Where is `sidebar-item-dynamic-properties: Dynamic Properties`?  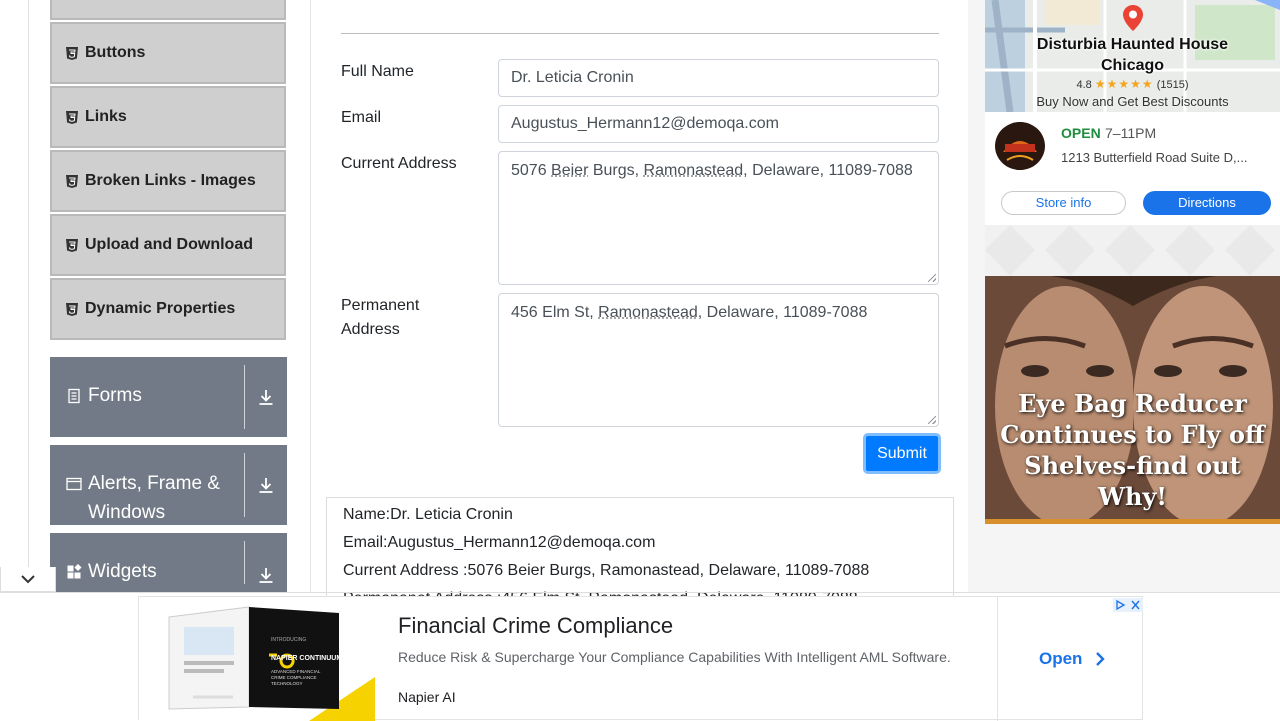 sidebar-item-dynamic-properties: Dynamic Properties is located at coordinates (168, 309).